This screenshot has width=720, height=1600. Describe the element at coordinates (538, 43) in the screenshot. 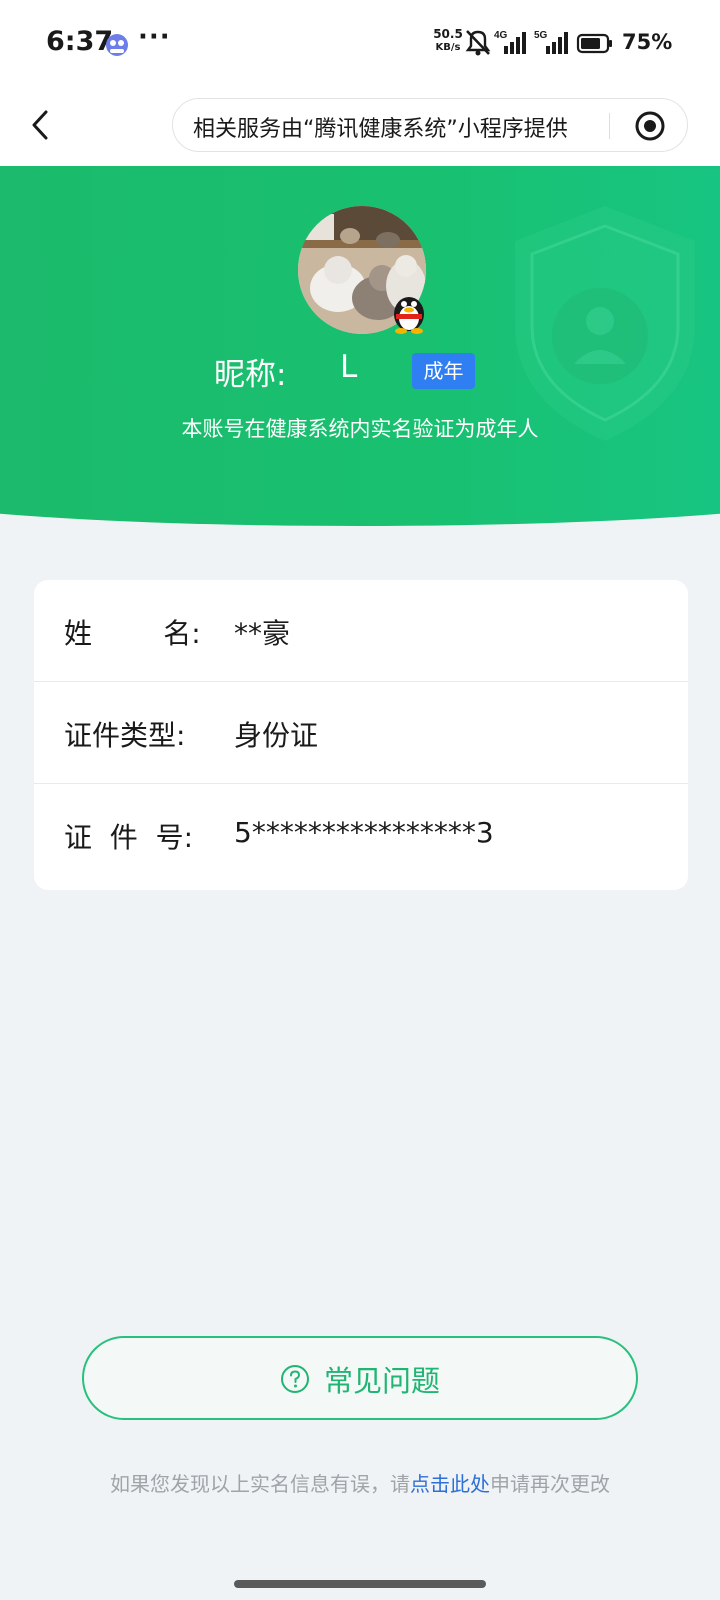

I see `signal-icons: 4G 5G` at that location.